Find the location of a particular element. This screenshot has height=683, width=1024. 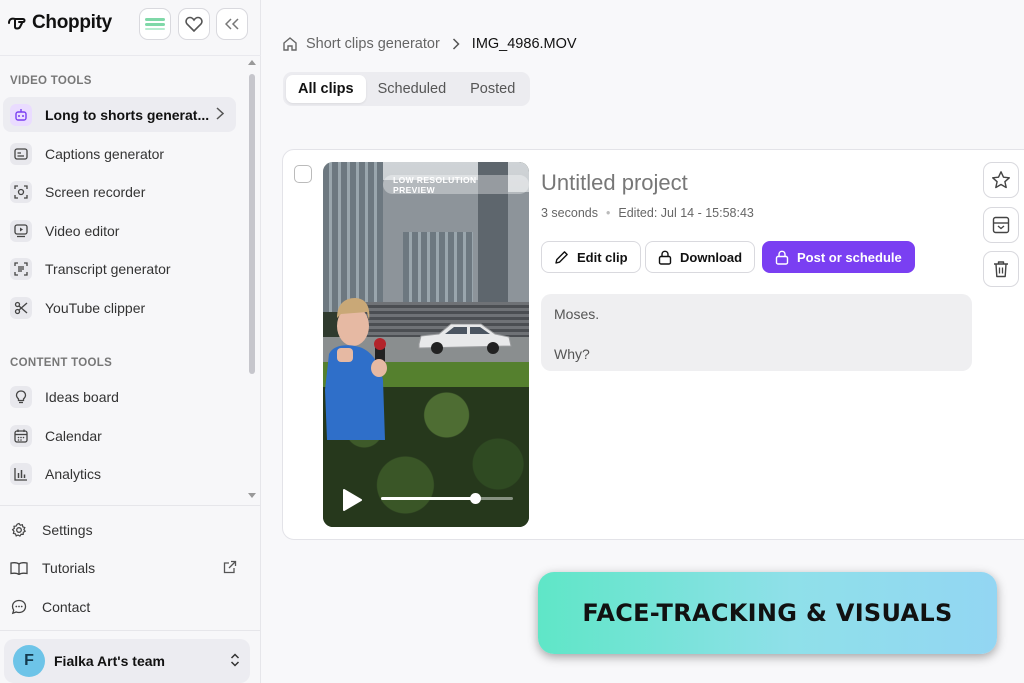

clip-duration: 3 seconds is located at coordinates (569, 213).